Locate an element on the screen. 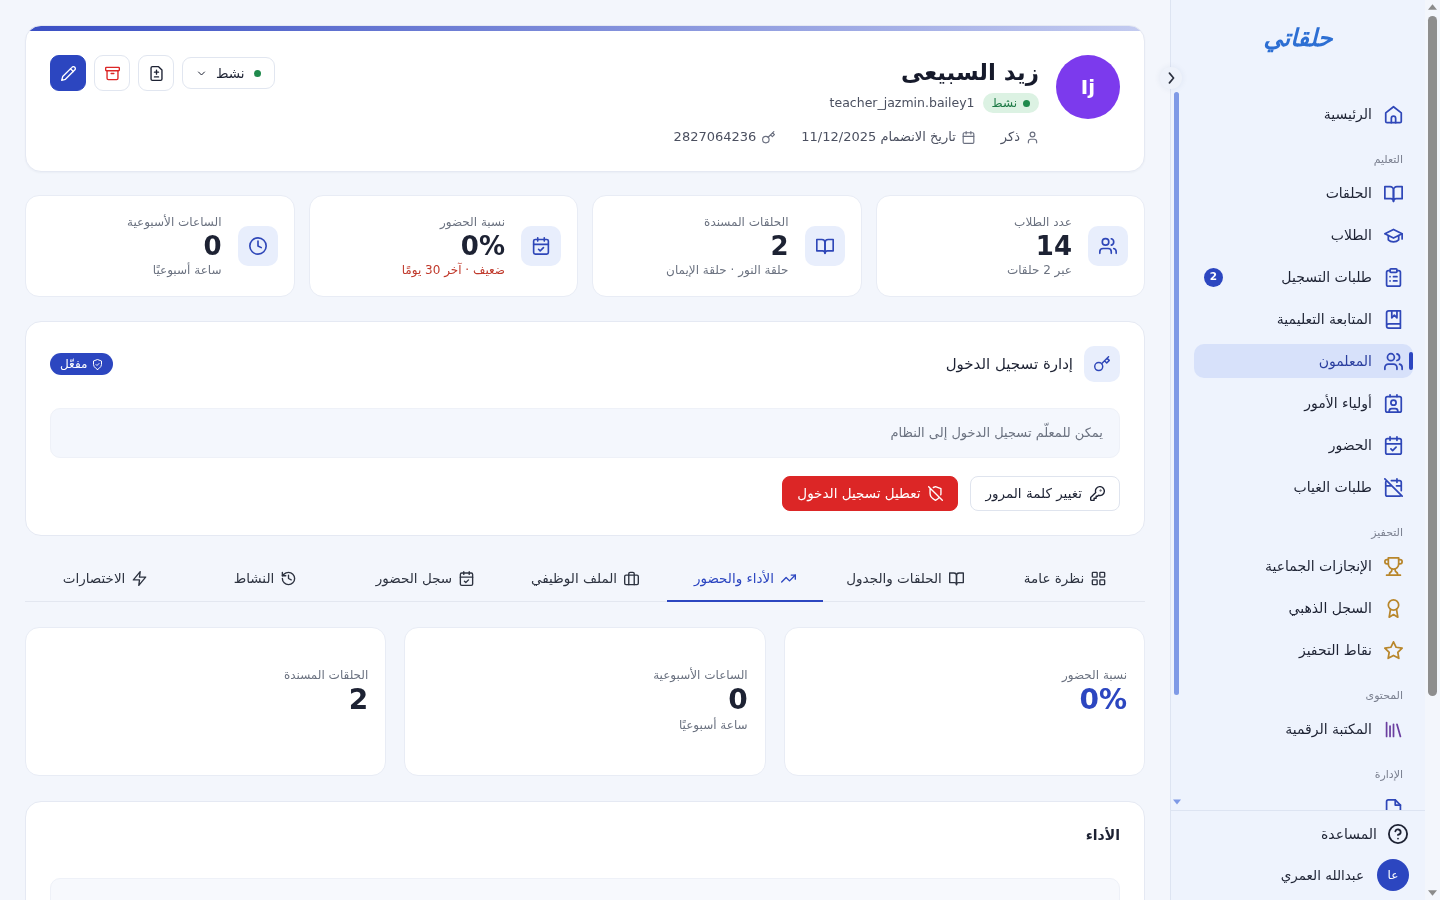 The image size is (1440, 900). stat-value: 2 is located at coordinates (779, 246).